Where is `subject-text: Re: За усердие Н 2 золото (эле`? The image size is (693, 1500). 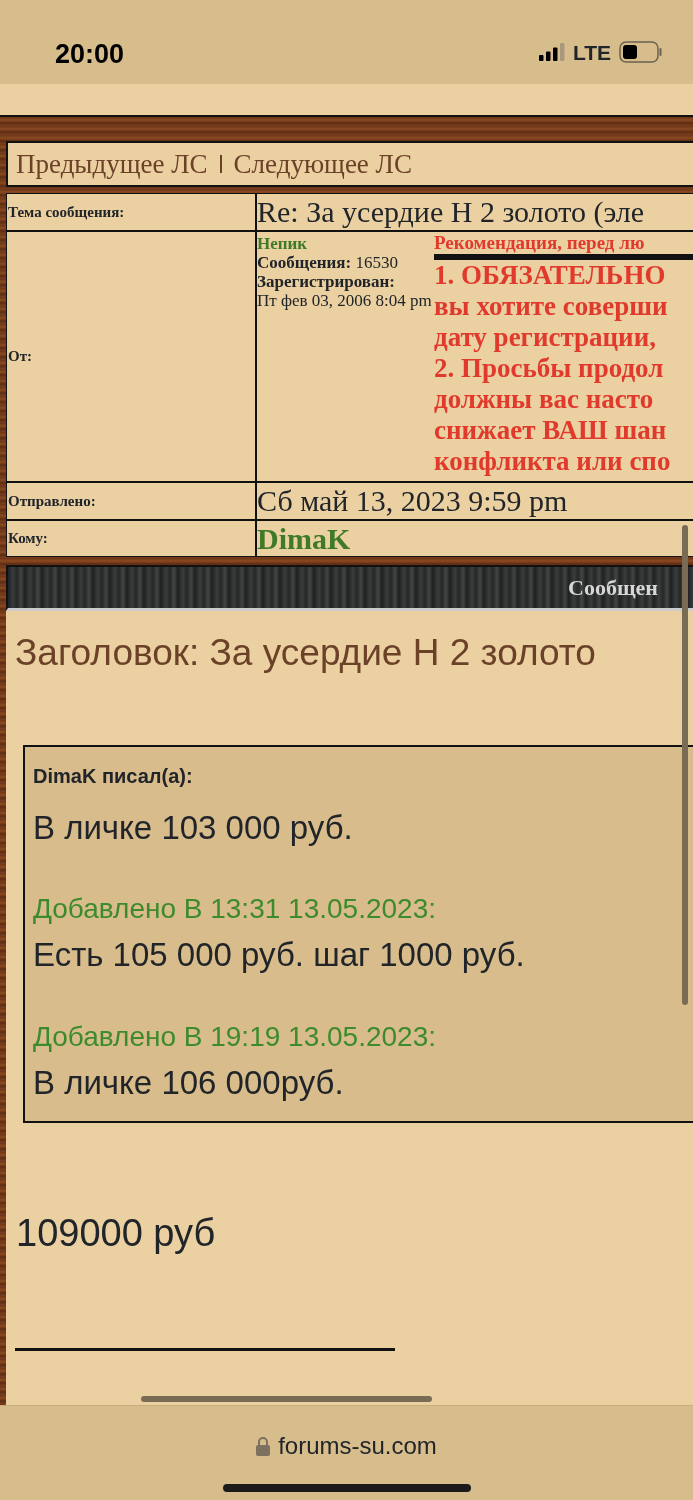 subject-text: Re: За усердие Н 2 золото (эле is located at coordinates (451, 211).